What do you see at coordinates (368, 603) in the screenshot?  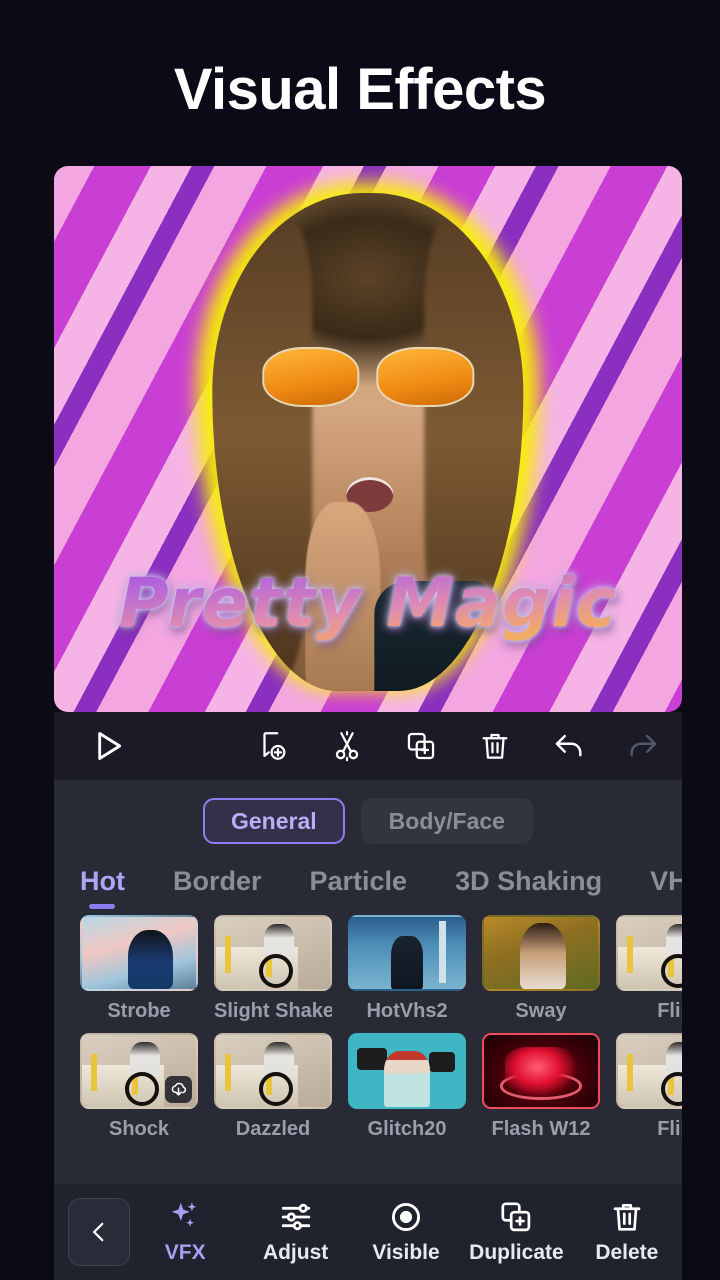 I see `overlay-title-text: Pretty Magic` at bounding box center [368, 603].